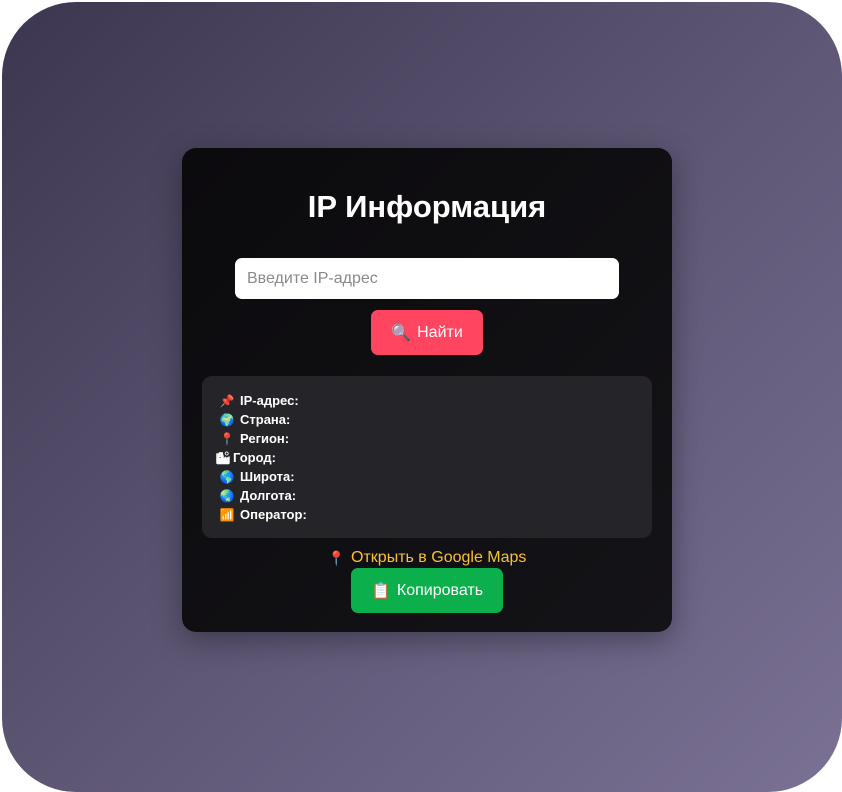 The height and width of the screenshot is (792, 842). Describe the element at coordinates (440, 332) in the screenshot. I see `search-button-label: Найти` at that location.